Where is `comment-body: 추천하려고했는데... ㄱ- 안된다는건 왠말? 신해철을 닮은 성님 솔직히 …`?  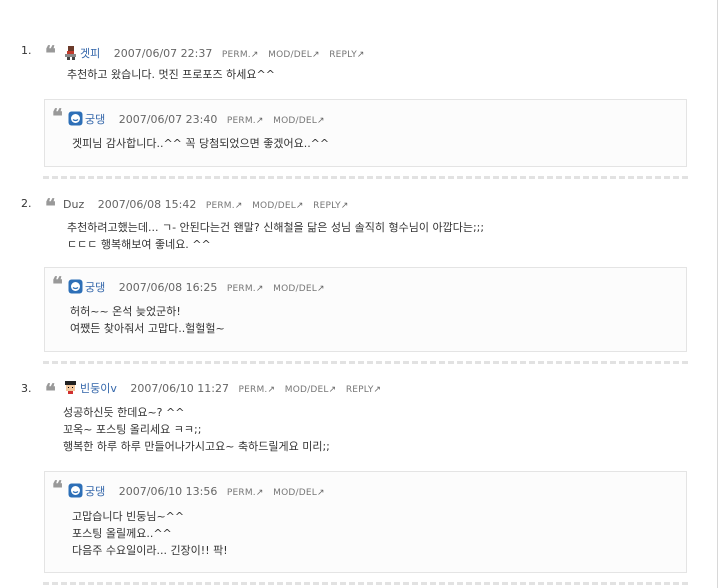 comment-body: 추천하려고했는데... ㄱ- 안된다는건 왠말? 신해철을 닮은 성님 솔직히 … is located at coordinates (275, 236).